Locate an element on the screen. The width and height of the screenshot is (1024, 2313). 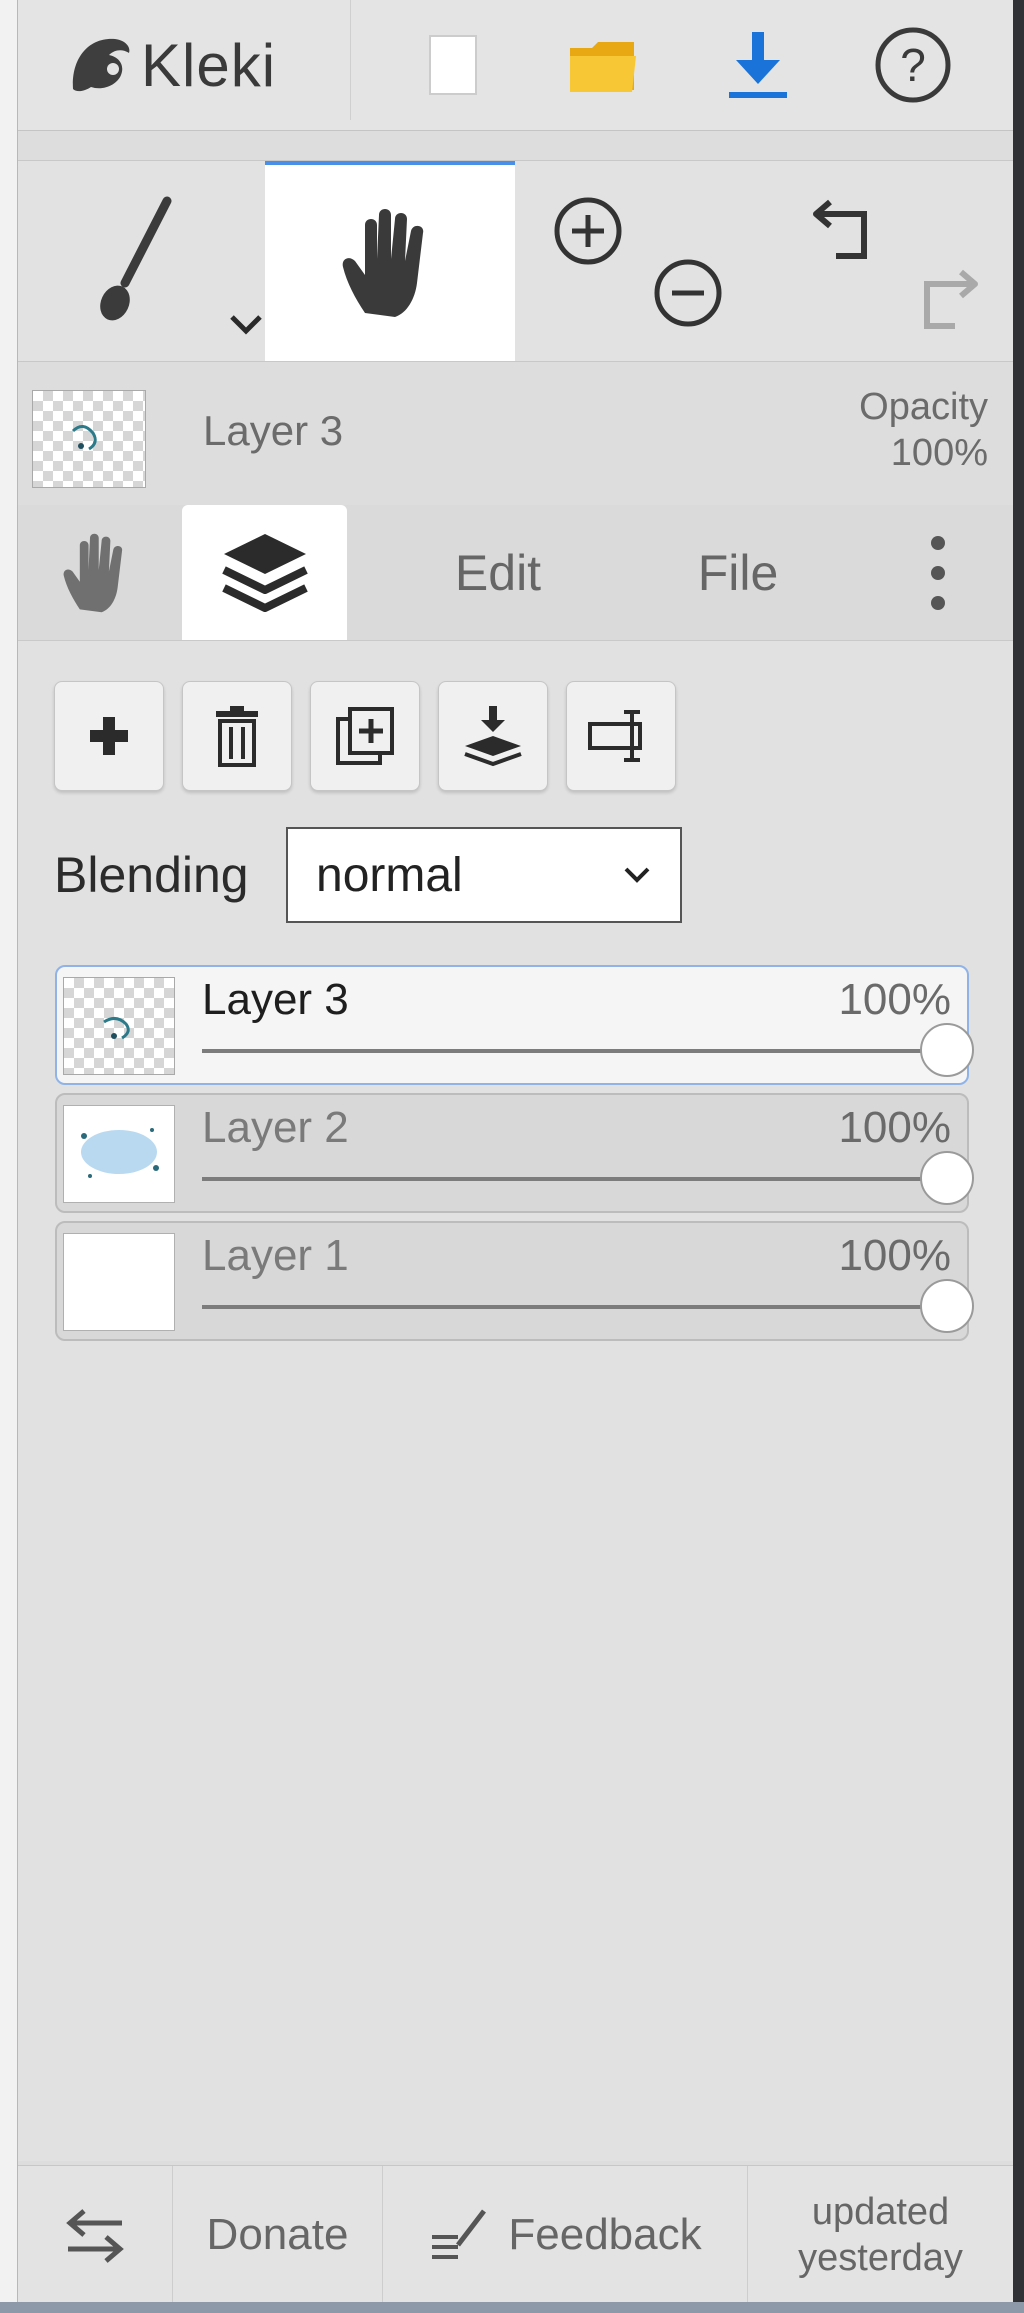
merge-down-icon is located at coordinates (493, 736).